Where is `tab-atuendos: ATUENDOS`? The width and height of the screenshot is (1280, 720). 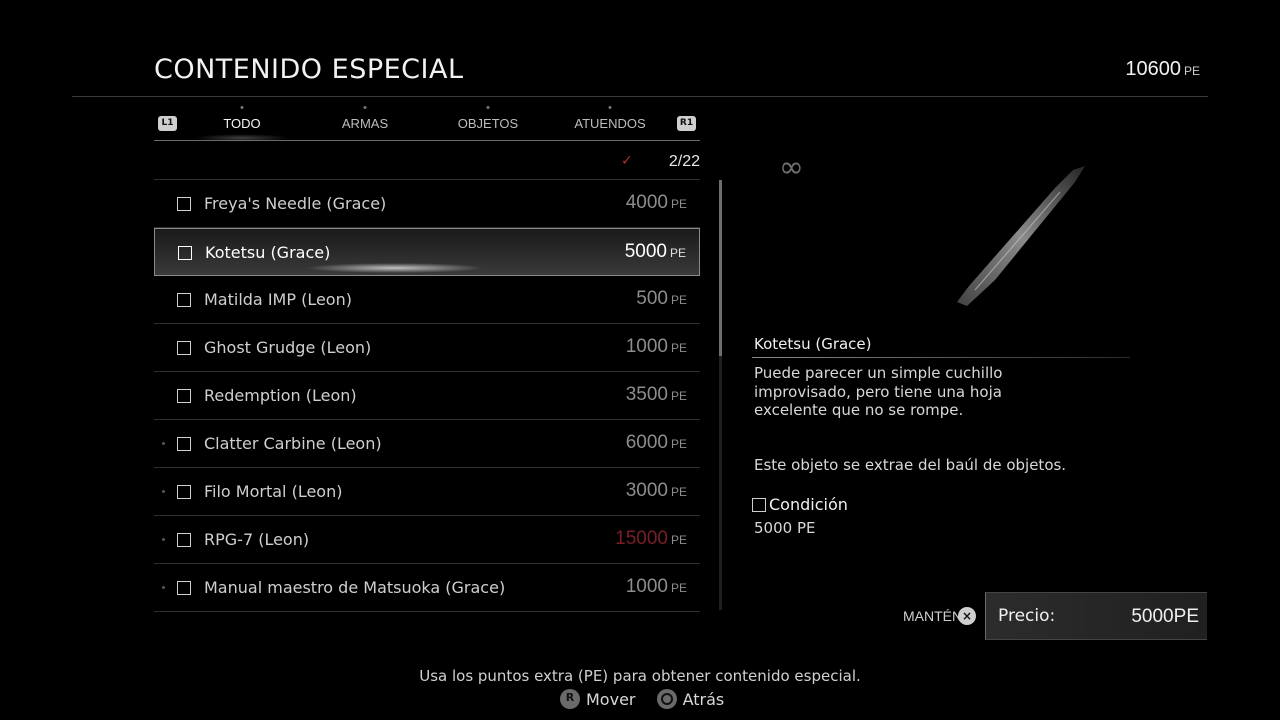
tab-atuendos: ATUENDOS is located at coordinates (609, 123).